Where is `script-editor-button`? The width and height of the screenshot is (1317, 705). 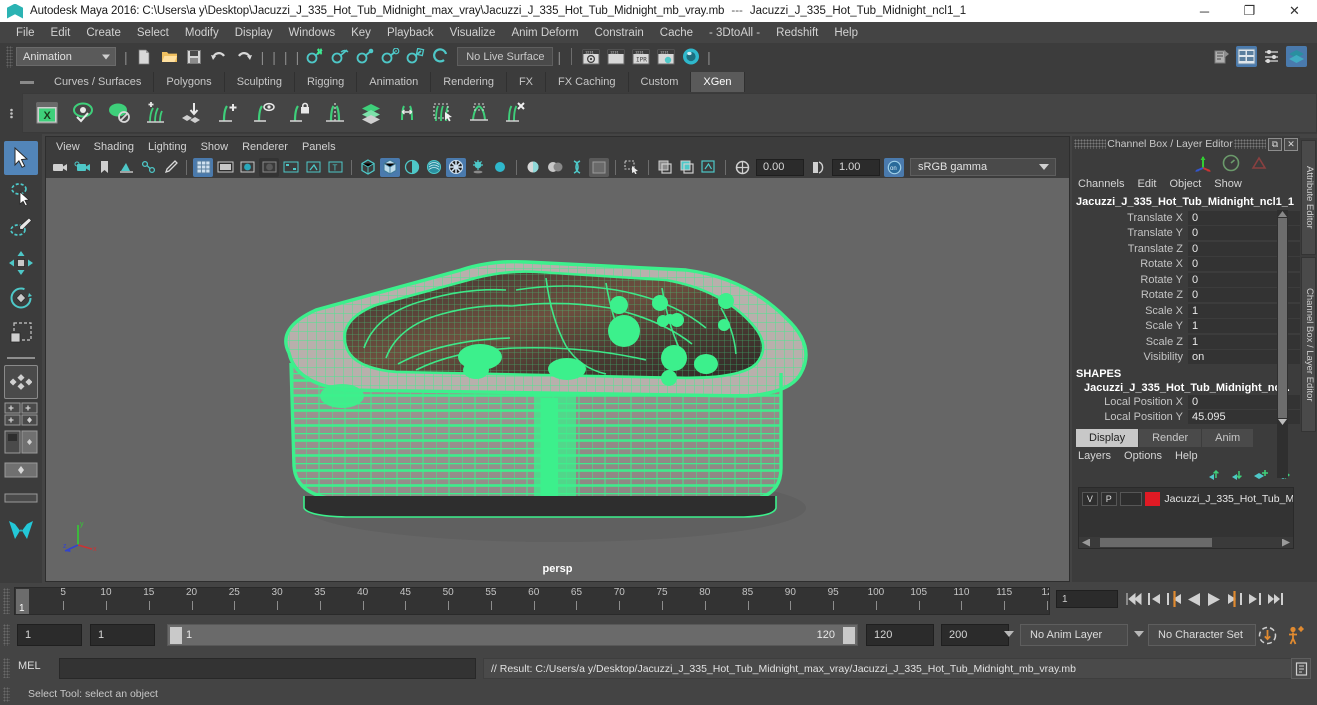
script-editor-button is located at coordinates (1301, 668).